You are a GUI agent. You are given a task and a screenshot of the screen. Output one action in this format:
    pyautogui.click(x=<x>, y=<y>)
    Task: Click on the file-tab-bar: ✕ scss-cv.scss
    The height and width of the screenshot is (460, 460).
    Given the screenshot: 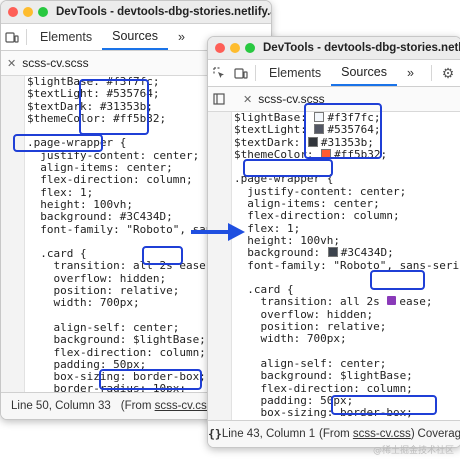 What is the action you would take?
    pyautogui.click(x=334, y=99)
    